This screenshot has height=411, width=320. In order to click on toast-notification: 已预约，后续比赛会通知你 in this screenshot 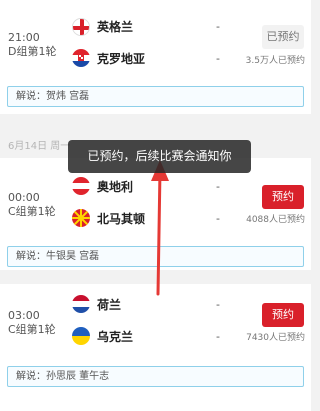, I will do `click(159, 156)`.